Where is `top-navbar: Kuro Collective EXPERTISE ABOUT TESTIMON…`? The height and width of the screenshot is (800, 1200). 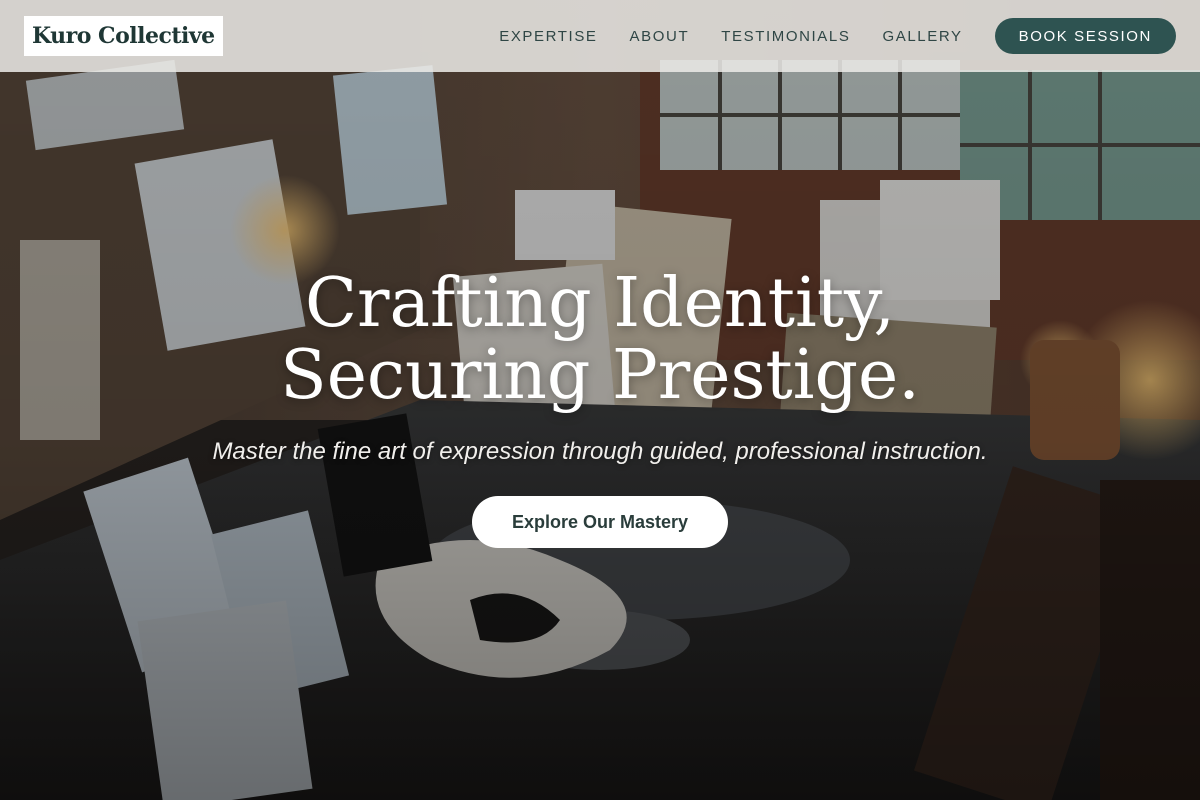 top-navbar: Kuro Collective EXPERTISE ABOUT TESTIMON… is located at coordinates (600, 36).